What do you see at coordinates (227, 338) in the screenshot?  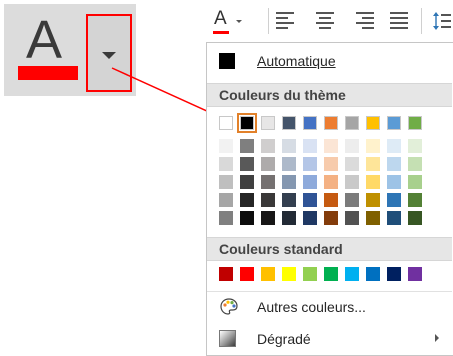 I see `gradient-icon` at bounding box center [227, 338].